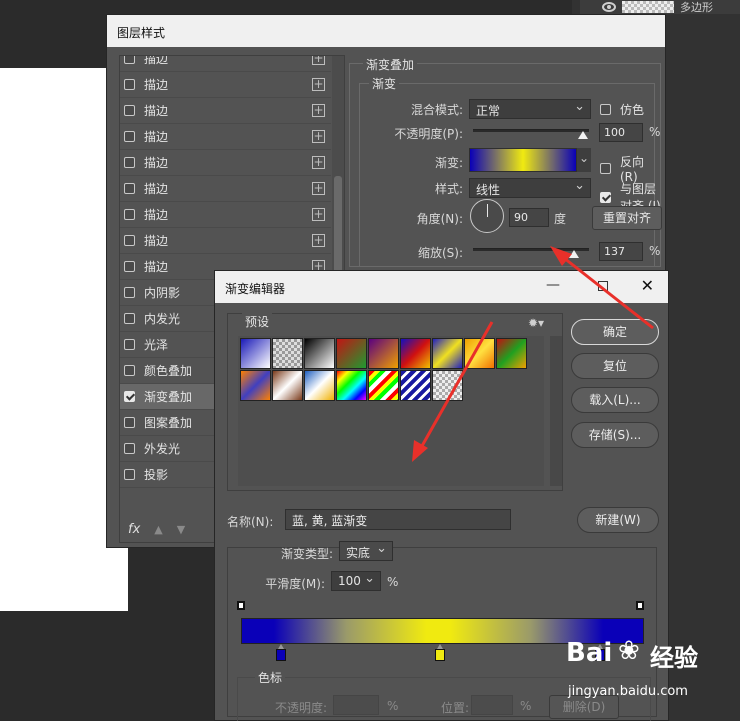 The image size is (740, 721). Describe the element at coordinates (181, 529) in the screenshot. I see `move-down-icon: ▼` at that location.